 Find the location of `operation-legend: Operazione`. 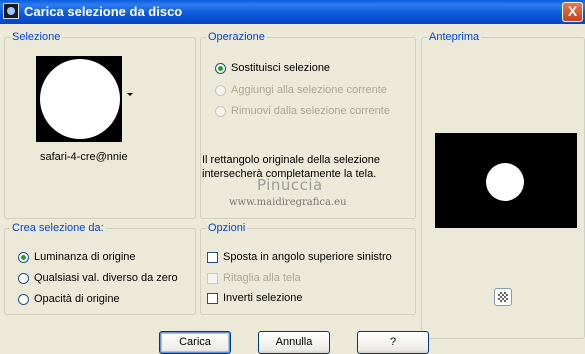

operation-legend: Operazione is located at coordinates (236, 37).